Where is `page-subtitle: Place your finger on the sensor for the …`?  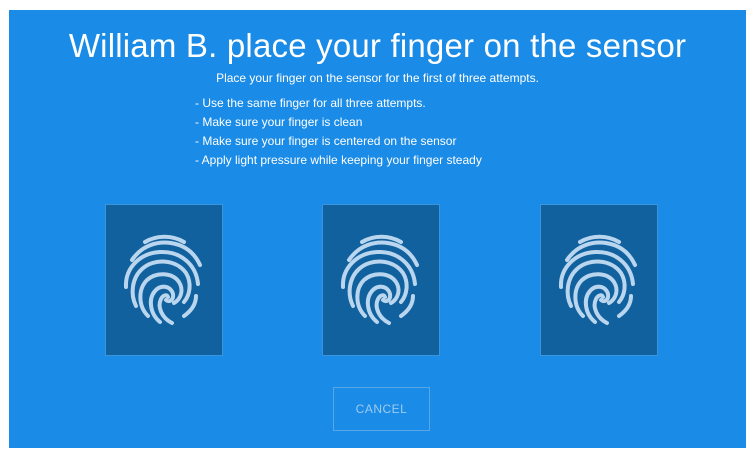
page-subtitle: Place your finger on the sensor for the … is located at coordinates (377, 78).